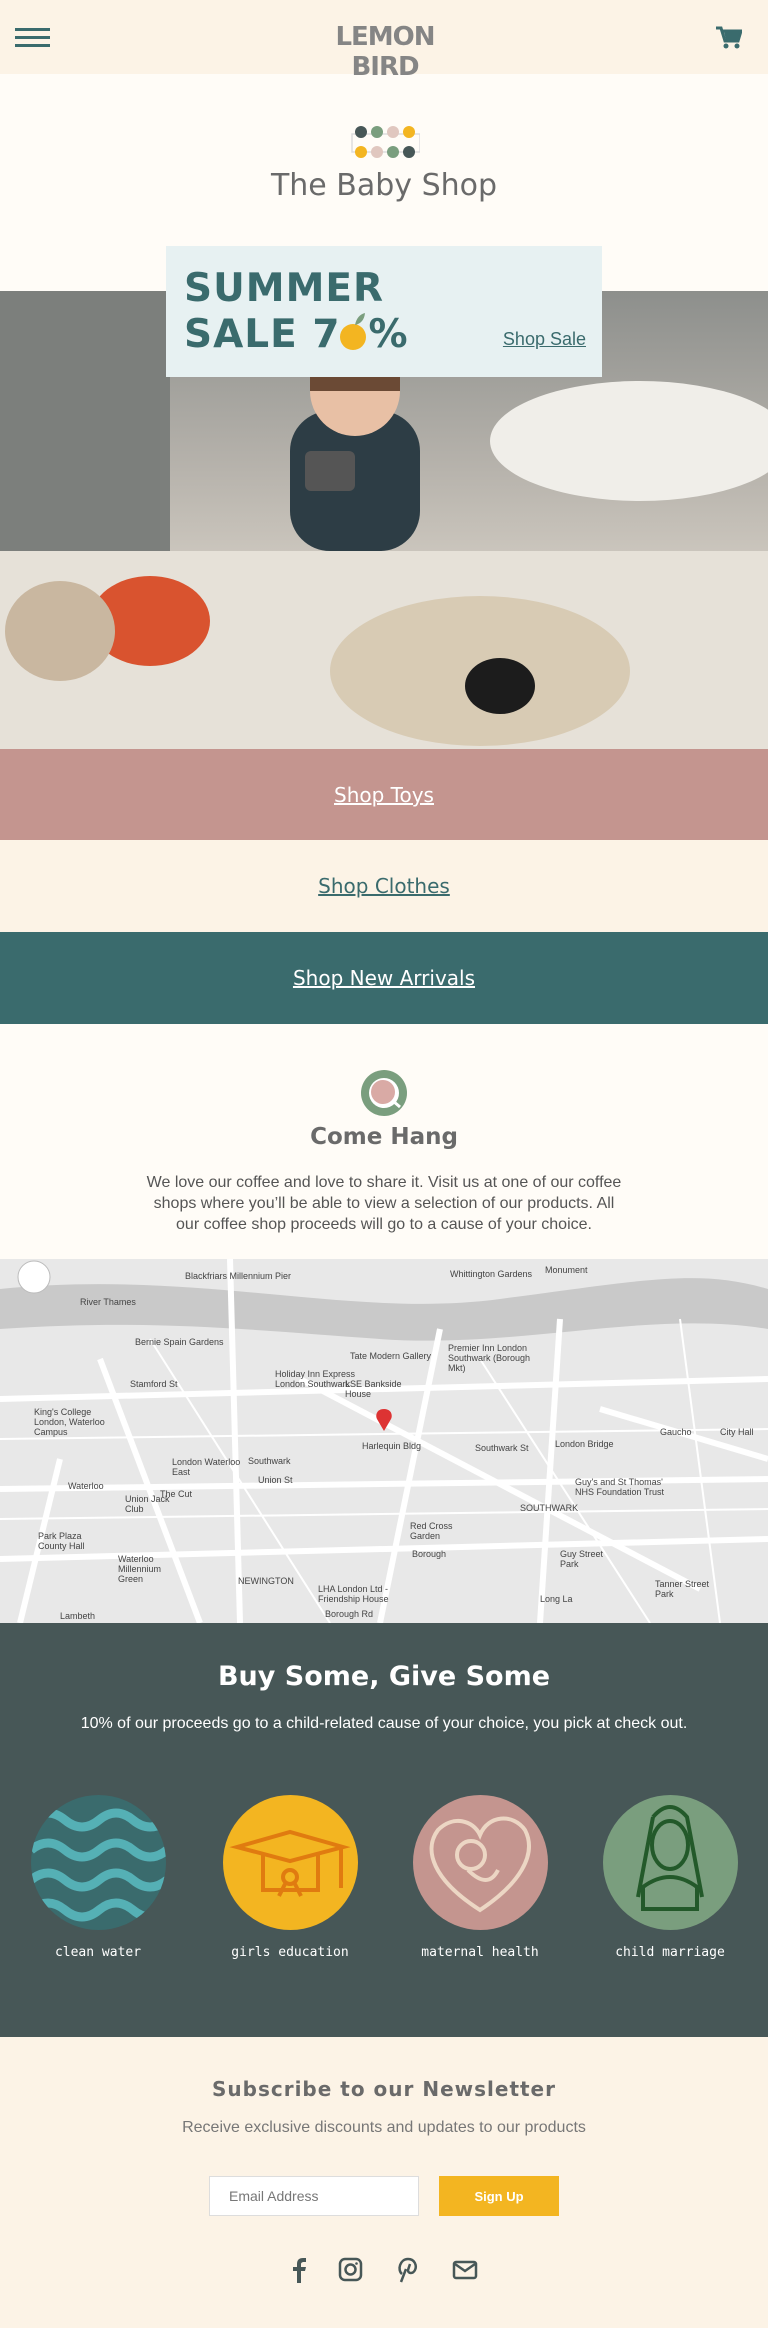 Image resolution: width=768 pixels, height=2328 pixels. Describe the element at coordinates (69, 1422) in the screenshot. I see `map-label: King's College London, Waterloo Campus` at that location.